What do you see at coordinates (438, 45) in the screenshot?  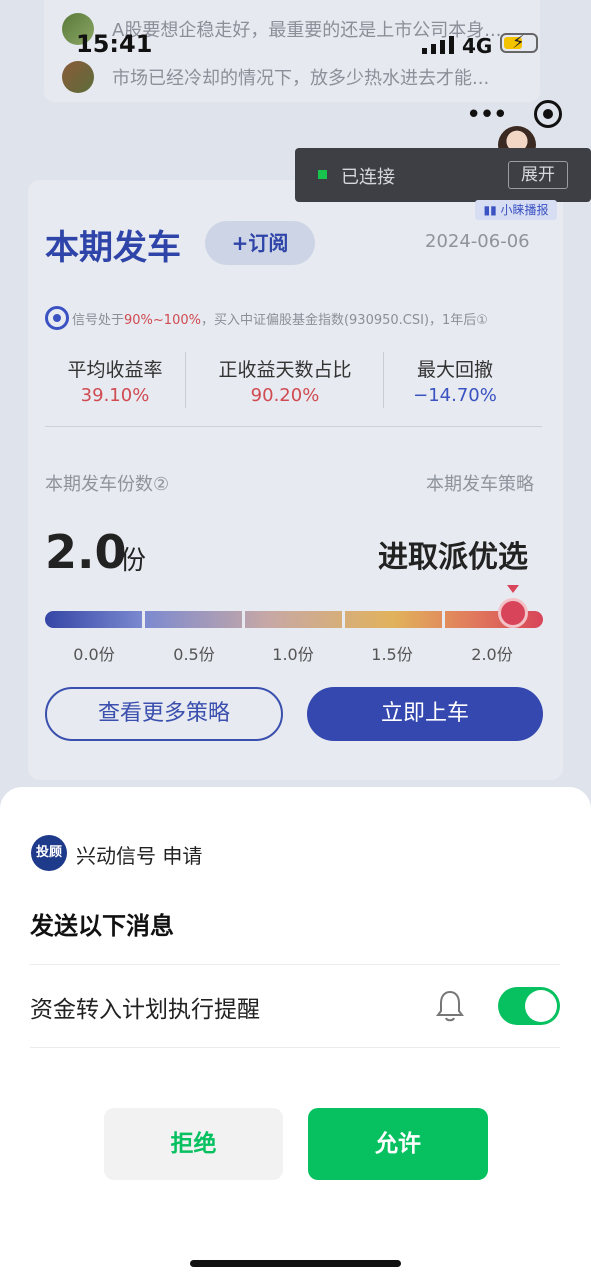 I see `cellular-signal-icon` at bounding box center [438, 45].